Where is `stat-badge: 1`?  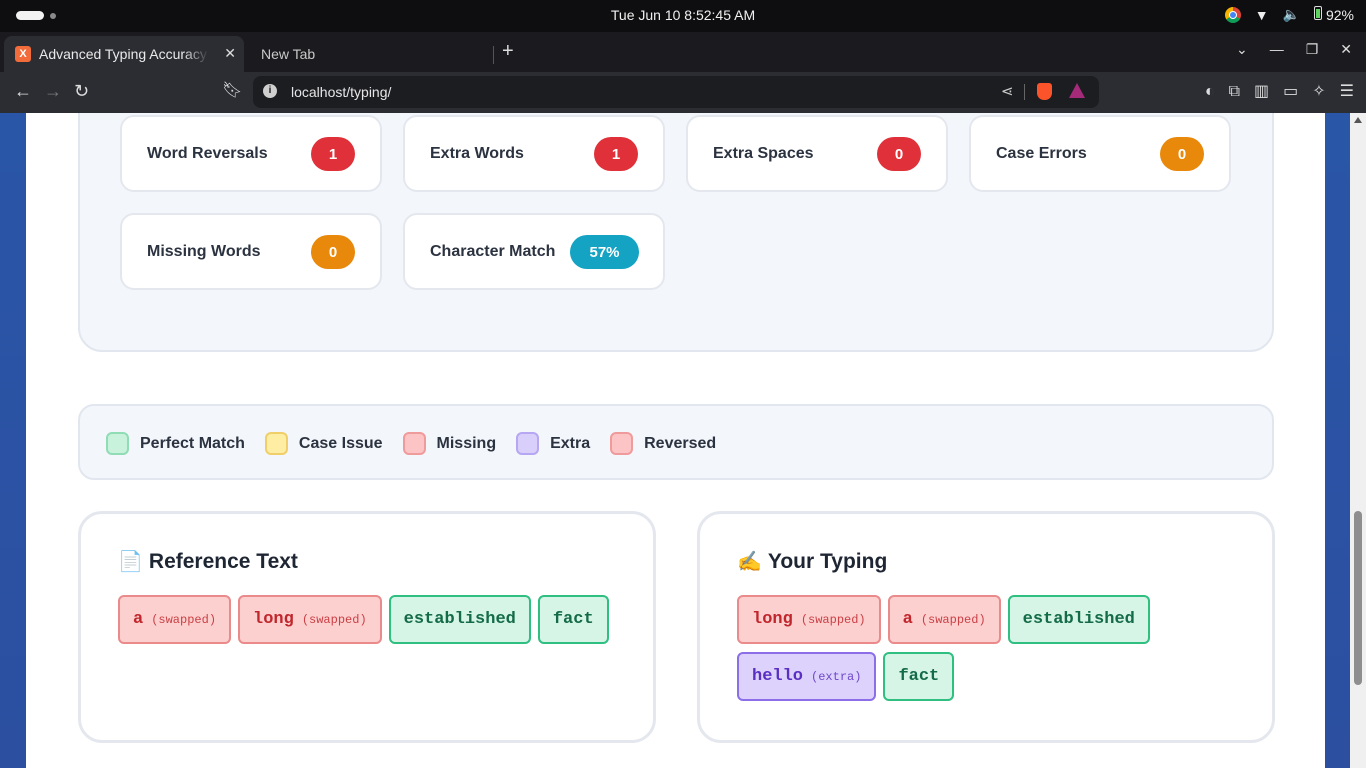
stat-badge: 1 is located at coordinates (616, 154).